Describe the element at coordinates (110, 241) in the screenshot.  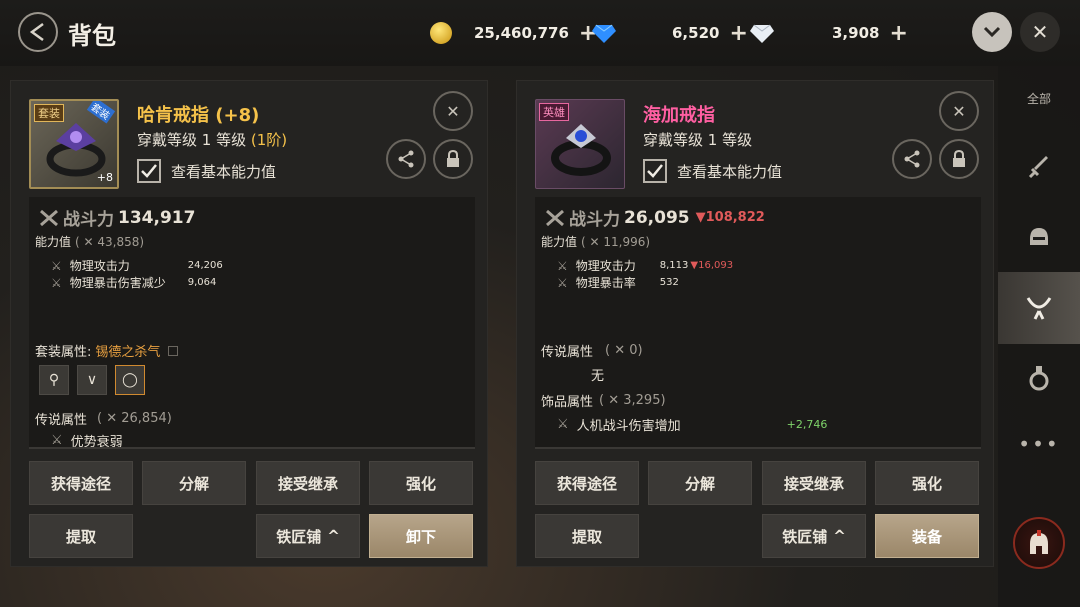
I see `ability-value: ( ✕ 43,858)` at that location.